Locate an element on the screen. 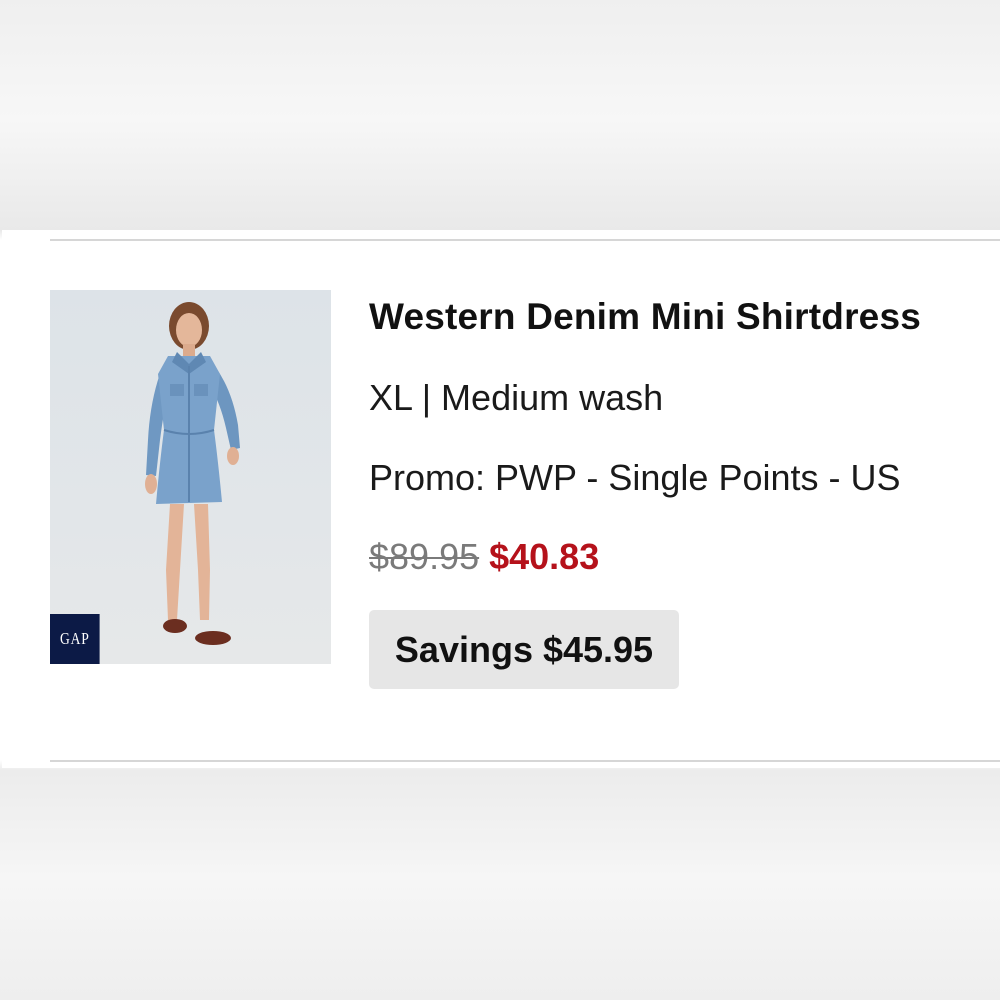  savings-badge: Savings $45.95 is located at coordinates (524, 649).